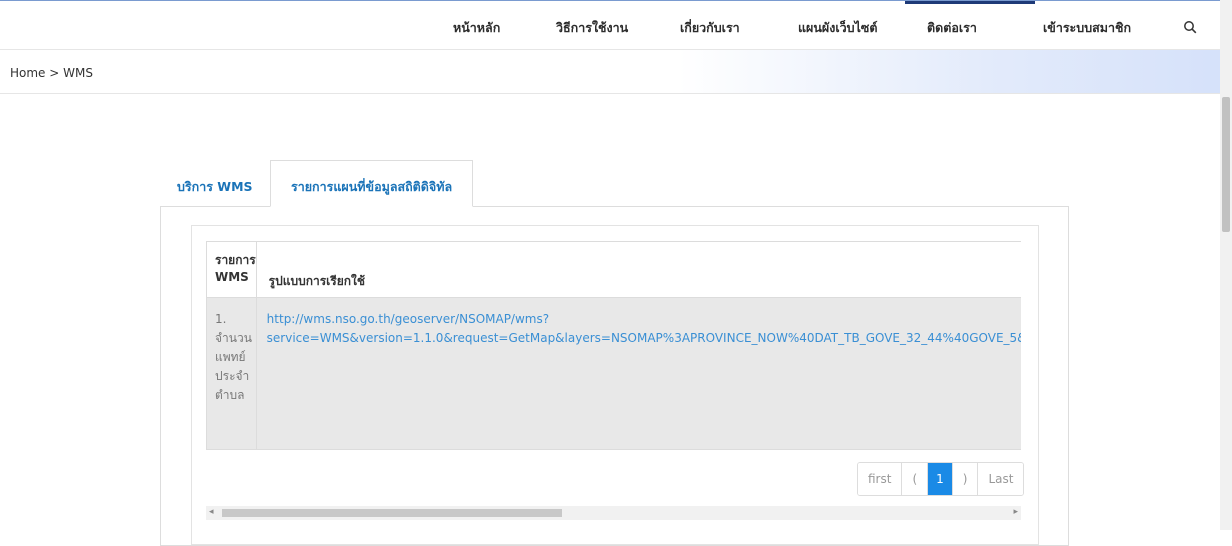 Image resolution: width=1232 pixels, height=546 pixels. I want to click on nav-item-contact: ติดต่อเรา, so click(952, 28).